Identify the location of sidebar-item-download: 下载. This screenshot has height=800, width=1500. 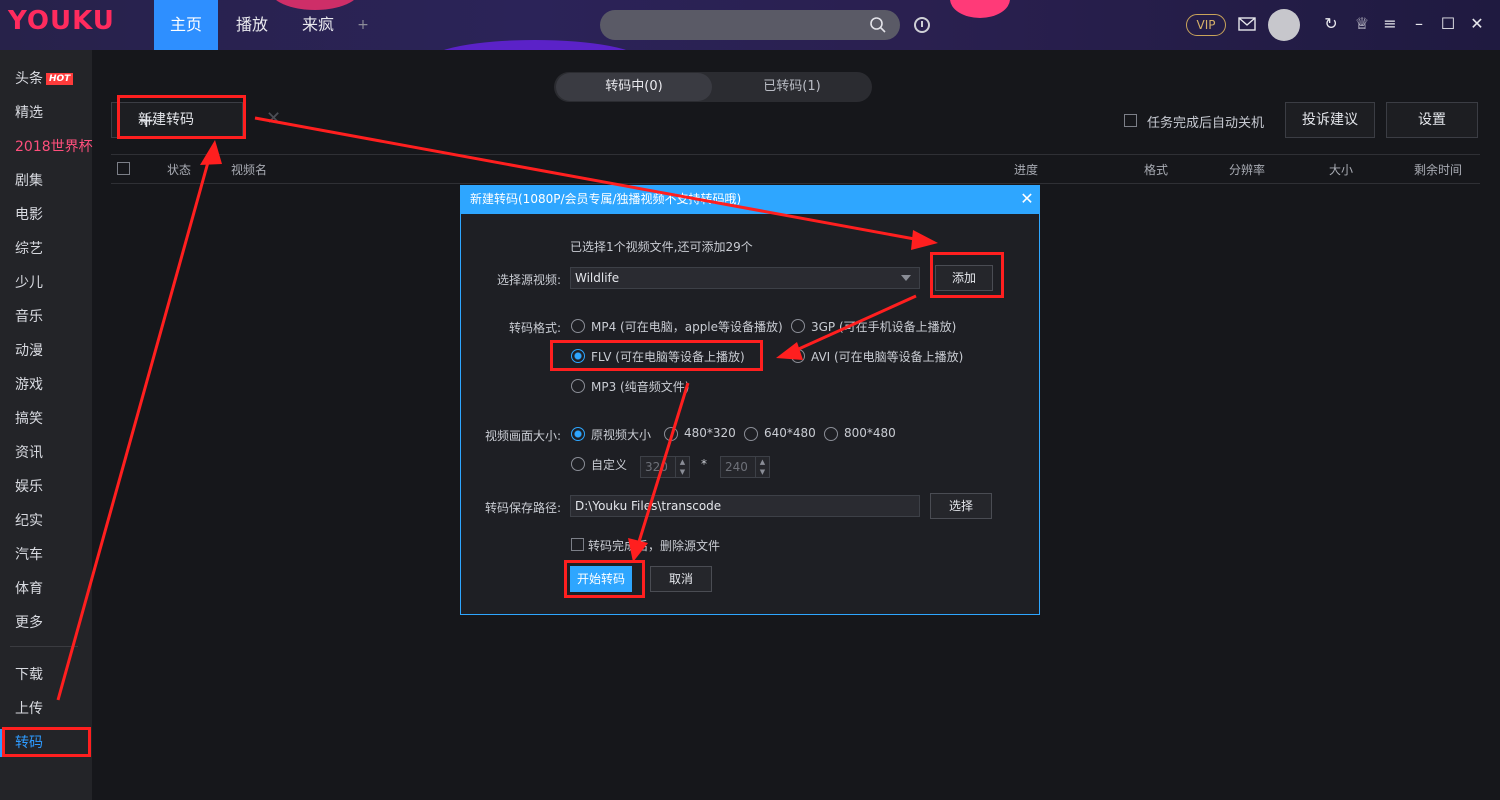
(29, 674).